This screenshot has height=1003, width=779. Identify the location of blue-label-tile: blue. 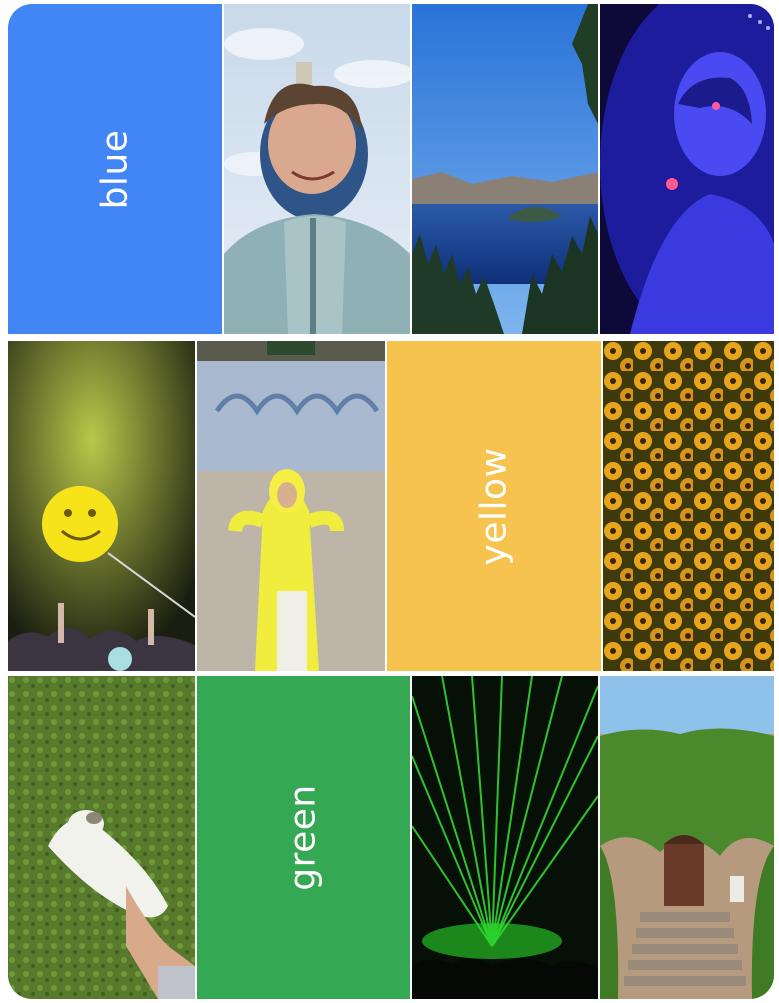
(115, 169).